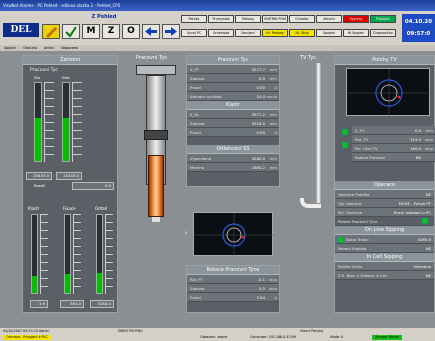 The image size is (435, 341). I want to click on row-doba-trvani: Doba Trvani 4260.0, so click(384, 239).